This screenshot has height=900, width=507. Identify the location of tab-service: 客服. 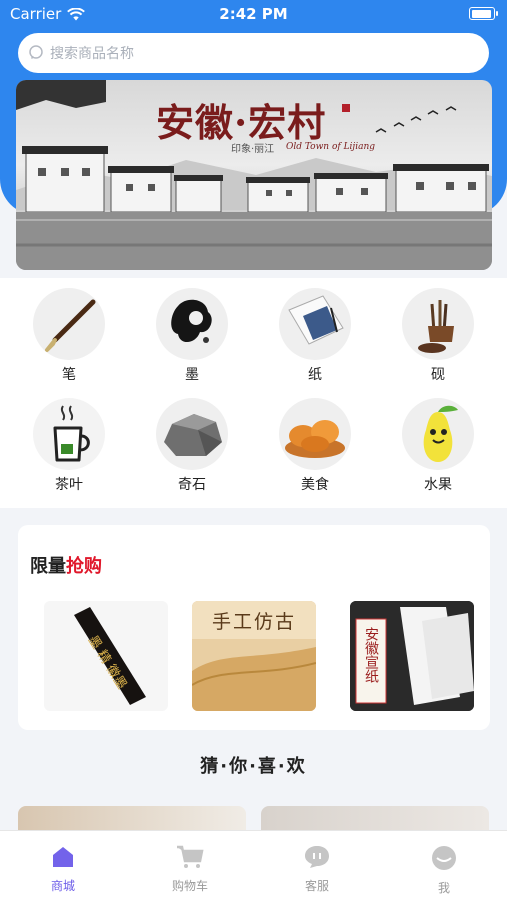
(317, 869).